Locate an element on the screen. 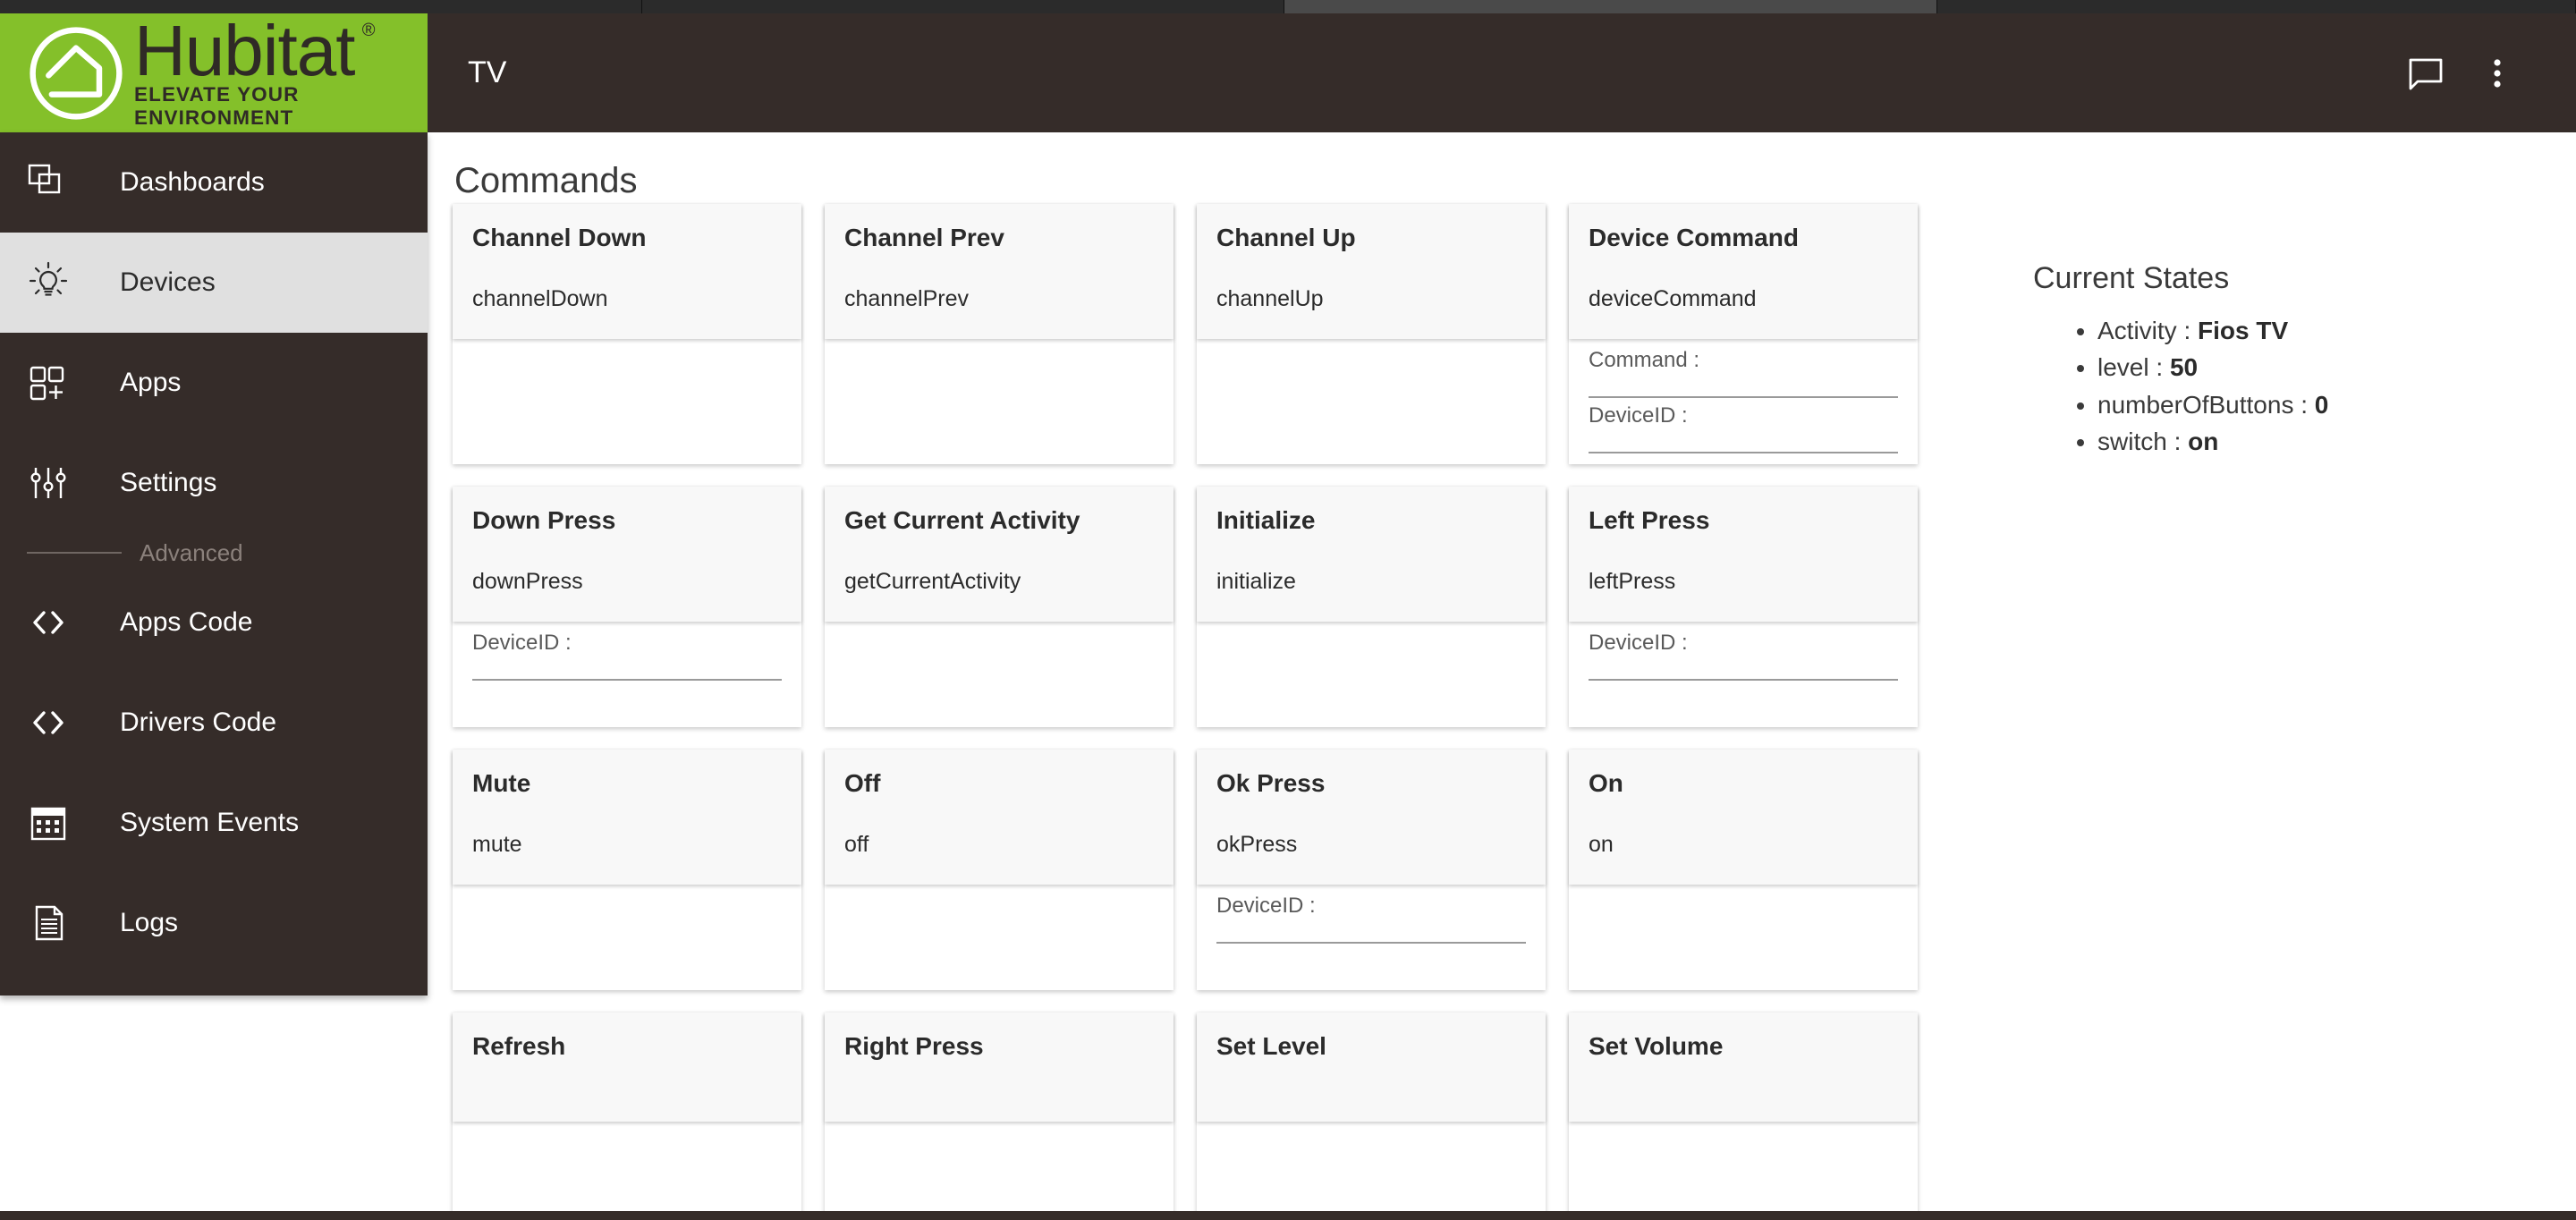 Image resolution: width=2576 pixels, height=1220 pixels. current-states-title: Current States is located at coordinates (2131, 278).